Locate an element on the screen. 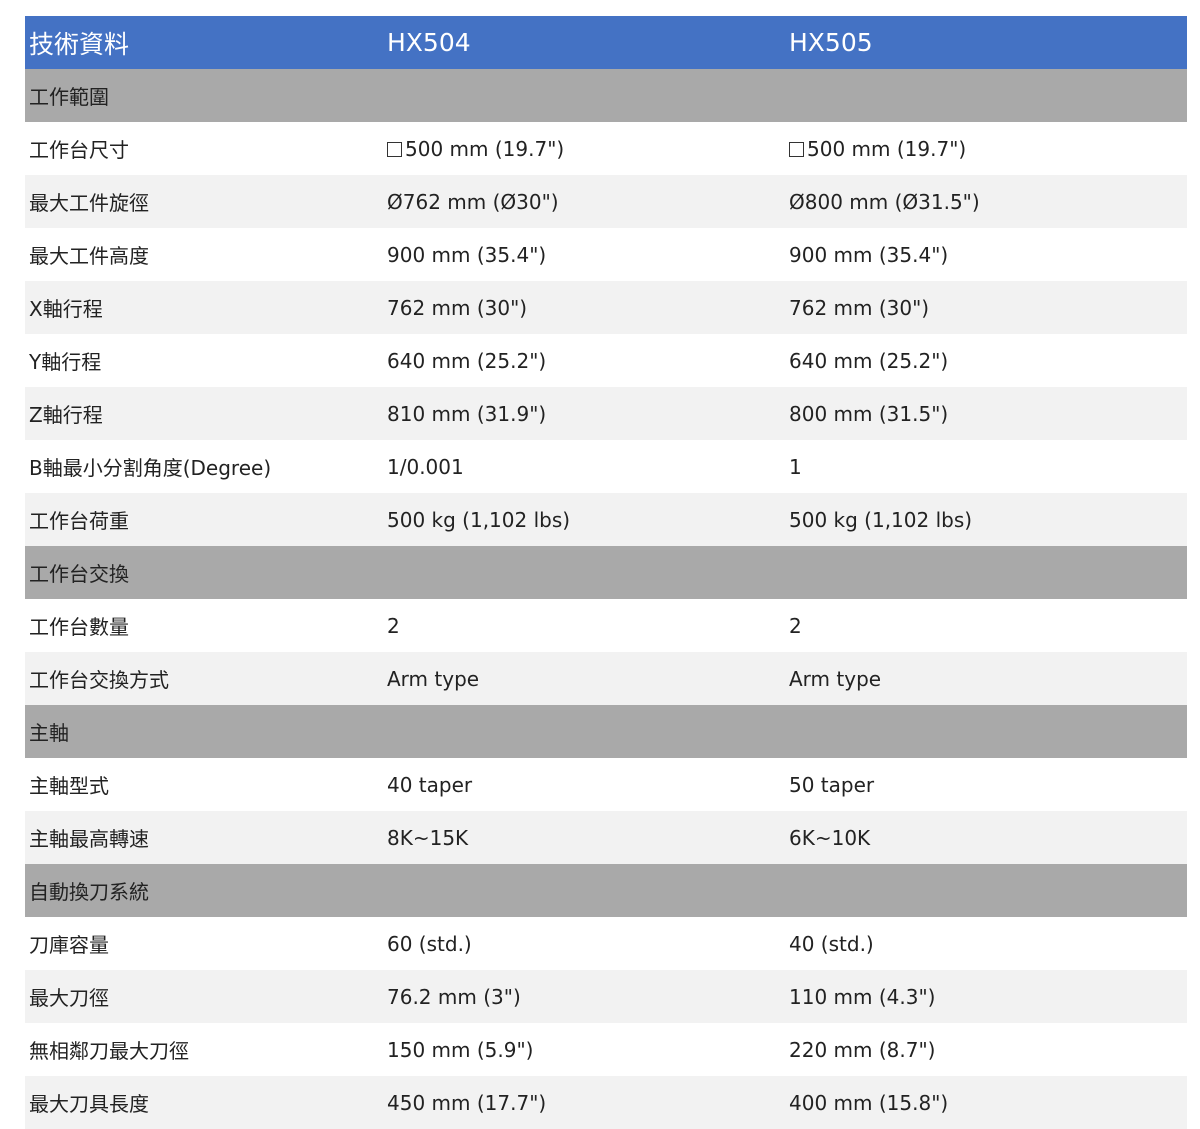  spec-value-hx505: 220 mm (8.7") is located at coordinates (988, 1050).